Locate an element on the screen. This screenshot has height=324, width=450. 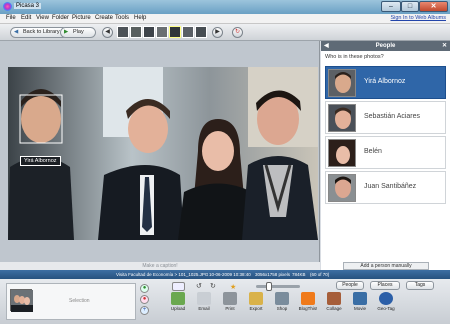
blogthis-label: BlogThis! is located at coordinates (308, 308).